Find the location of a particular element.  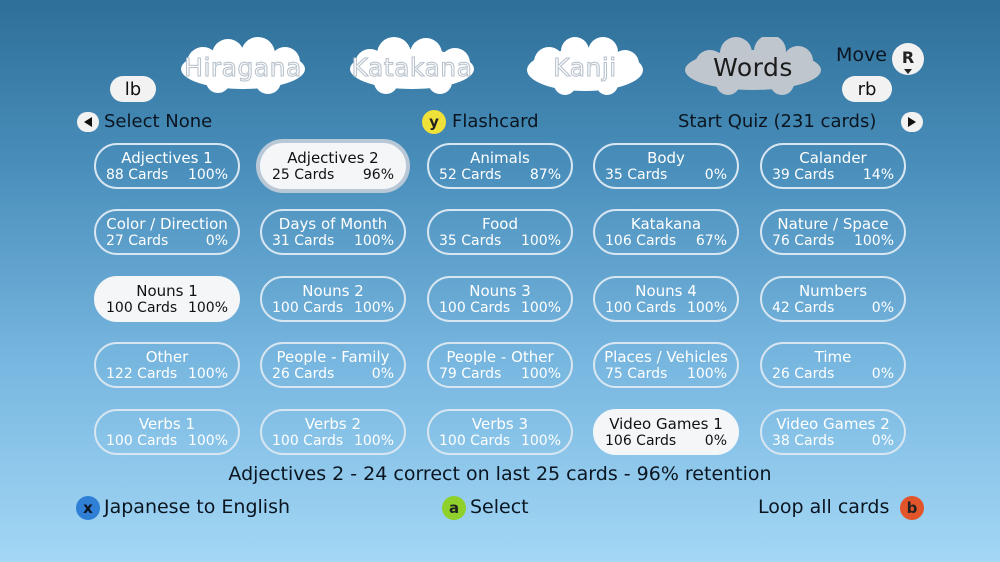

deck-card: Color / Direction 27 Cards 0% is located at coordinates (167, 232).